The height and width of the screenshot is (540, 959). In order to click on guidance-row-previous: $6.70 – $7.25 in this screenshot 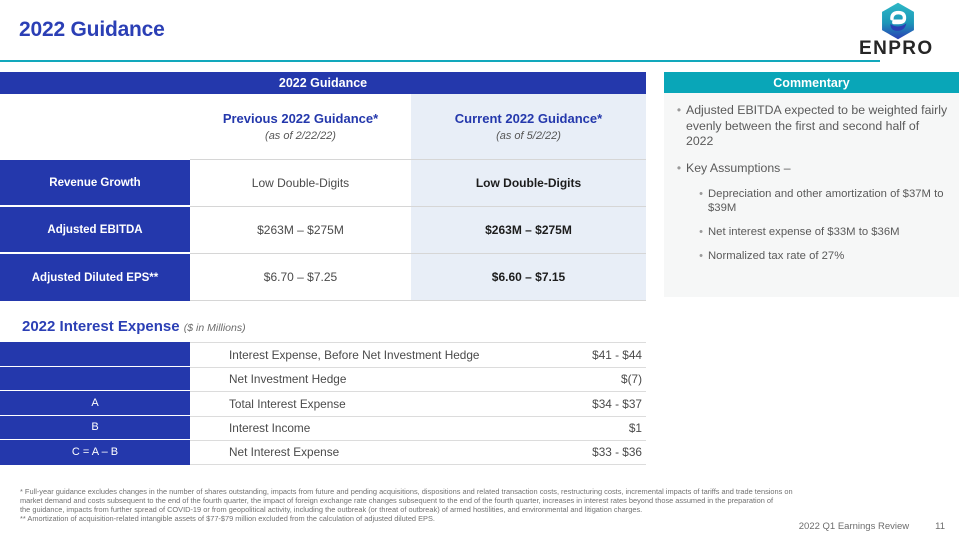, I will do `click(300, 277)`.